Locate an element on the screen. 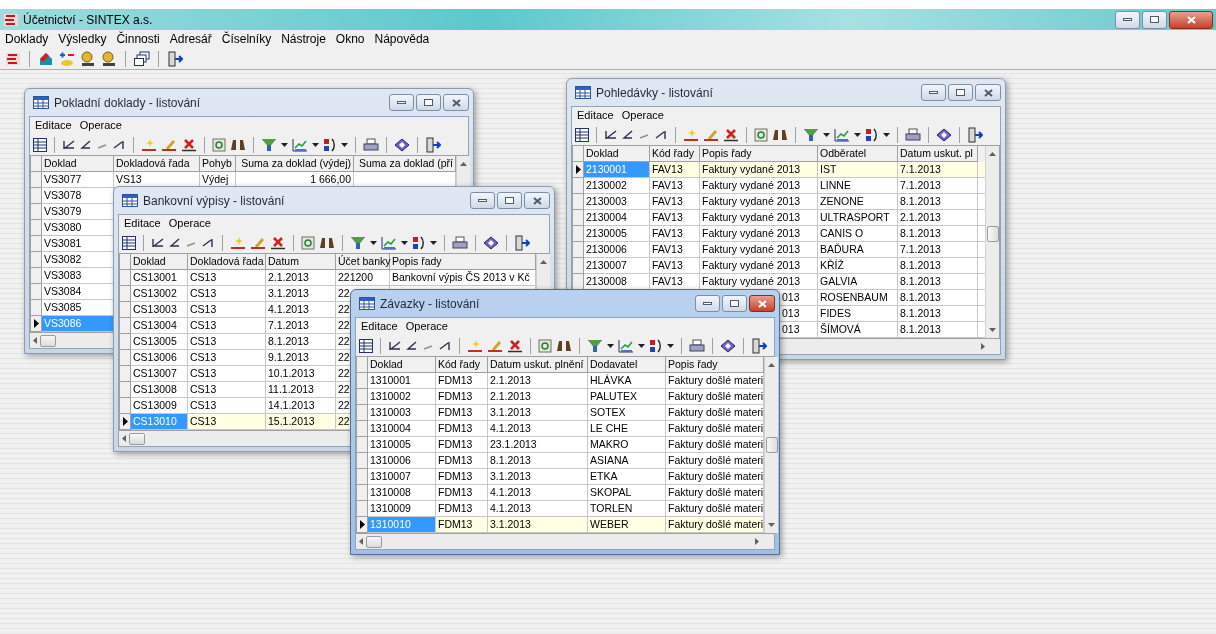 This screenshot has height=634, width=1216. house-icon is located at coordinates (46, 58).